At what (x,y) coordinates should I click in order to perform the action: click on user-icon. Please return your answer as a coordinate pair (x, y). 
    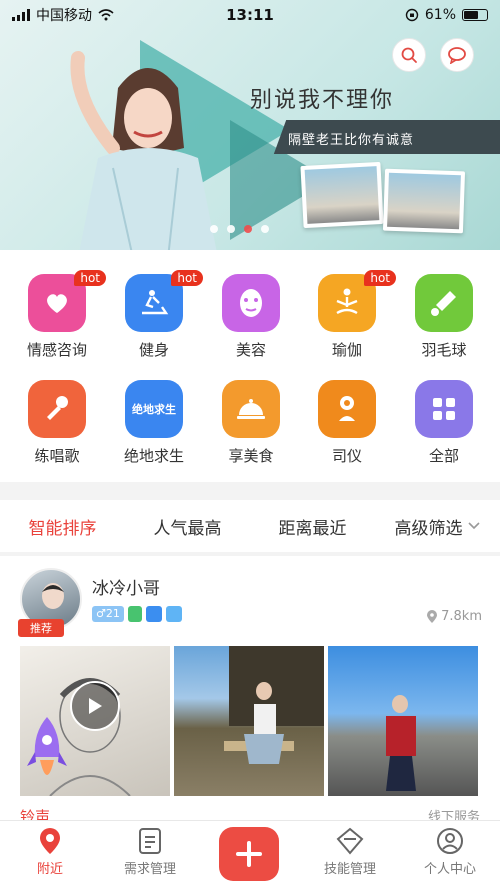
    Looking at the image, I should click on (450, 841).